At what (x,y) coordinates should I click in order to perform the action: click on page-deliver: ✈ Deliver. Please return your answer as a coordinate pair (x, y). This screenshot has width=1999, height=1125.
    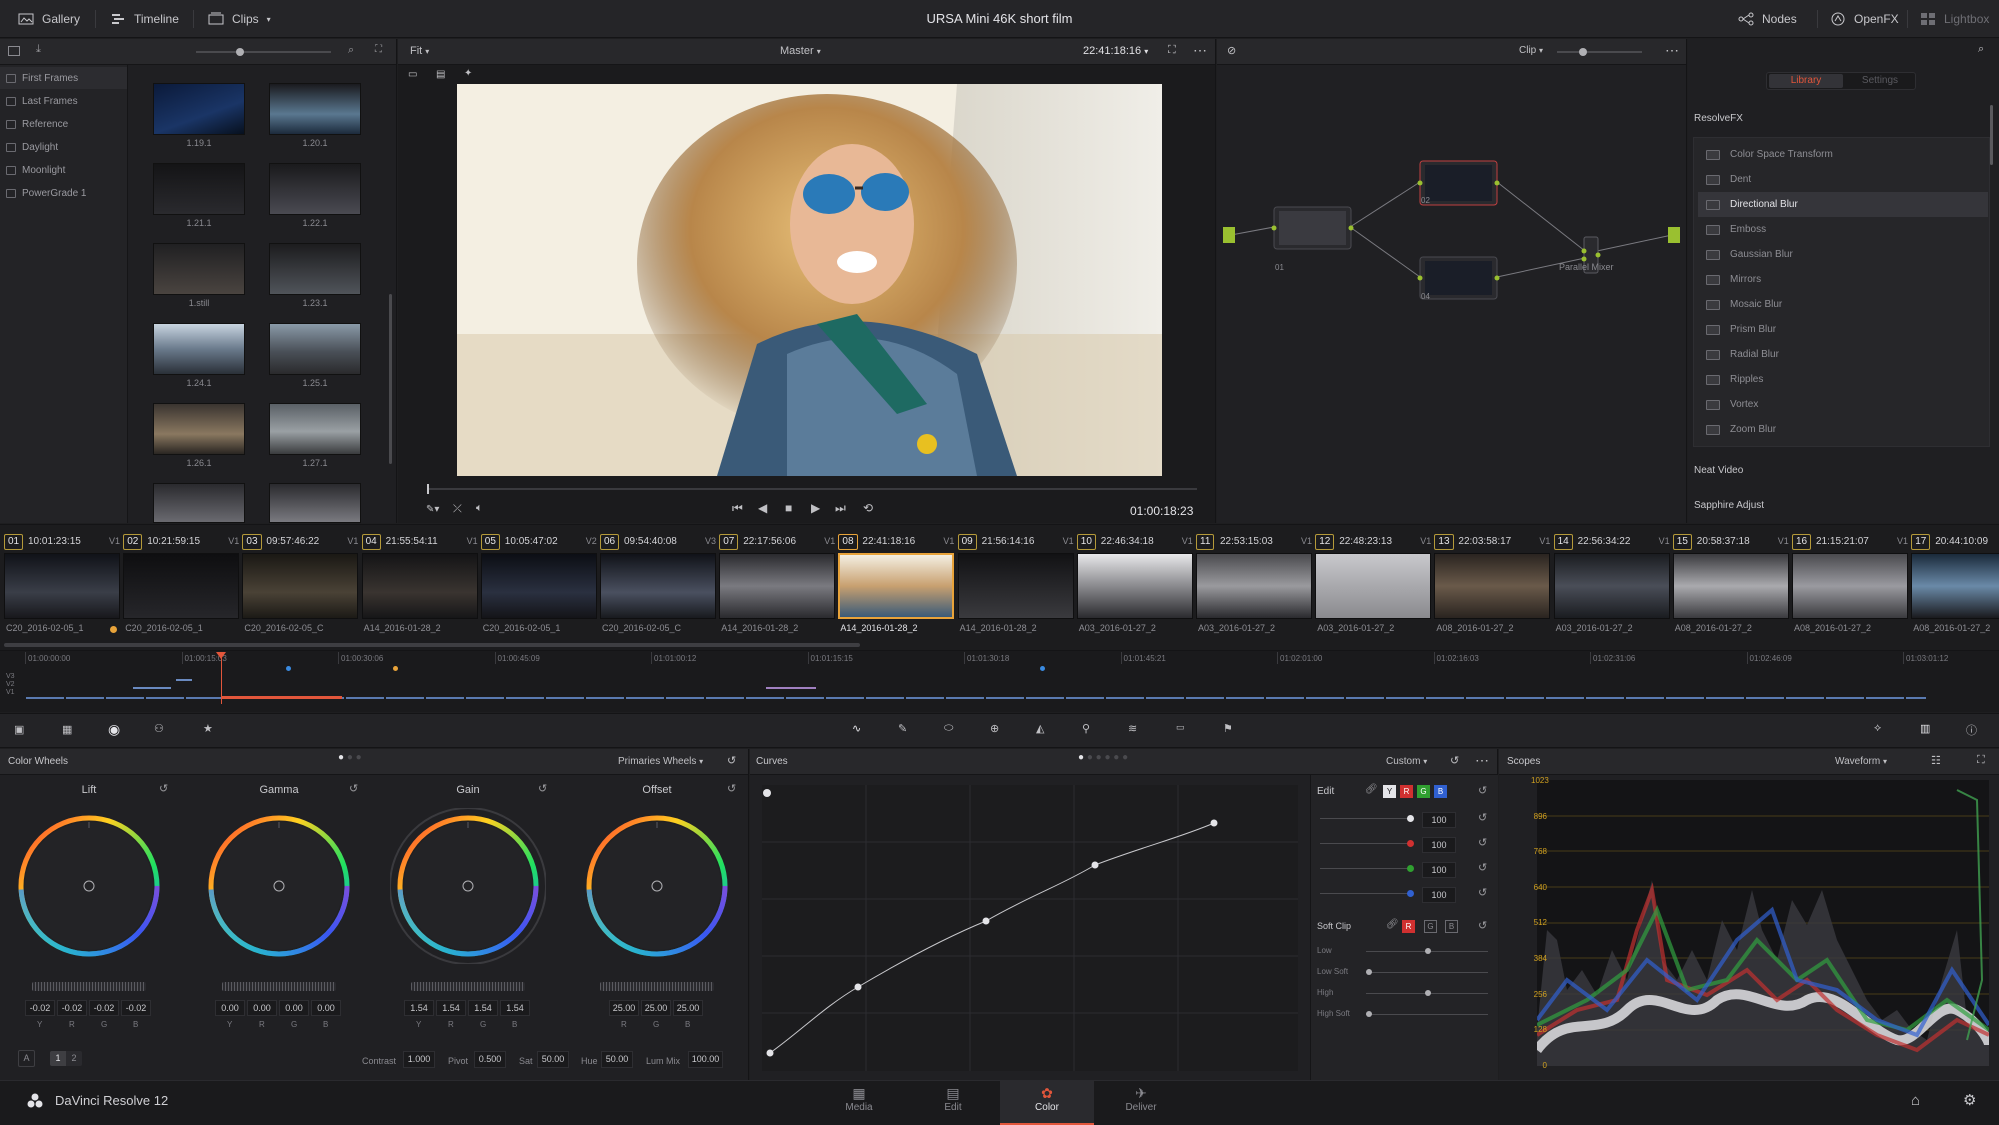
    Looking at the image, I should click on (1141, 1102).